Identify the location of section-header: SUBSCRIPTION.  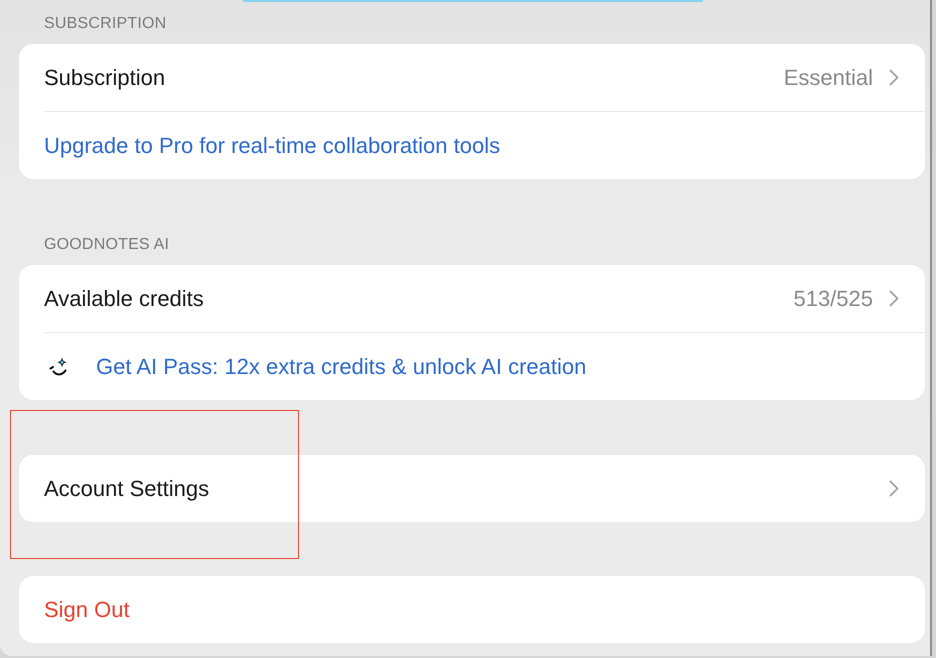
(105, 24).